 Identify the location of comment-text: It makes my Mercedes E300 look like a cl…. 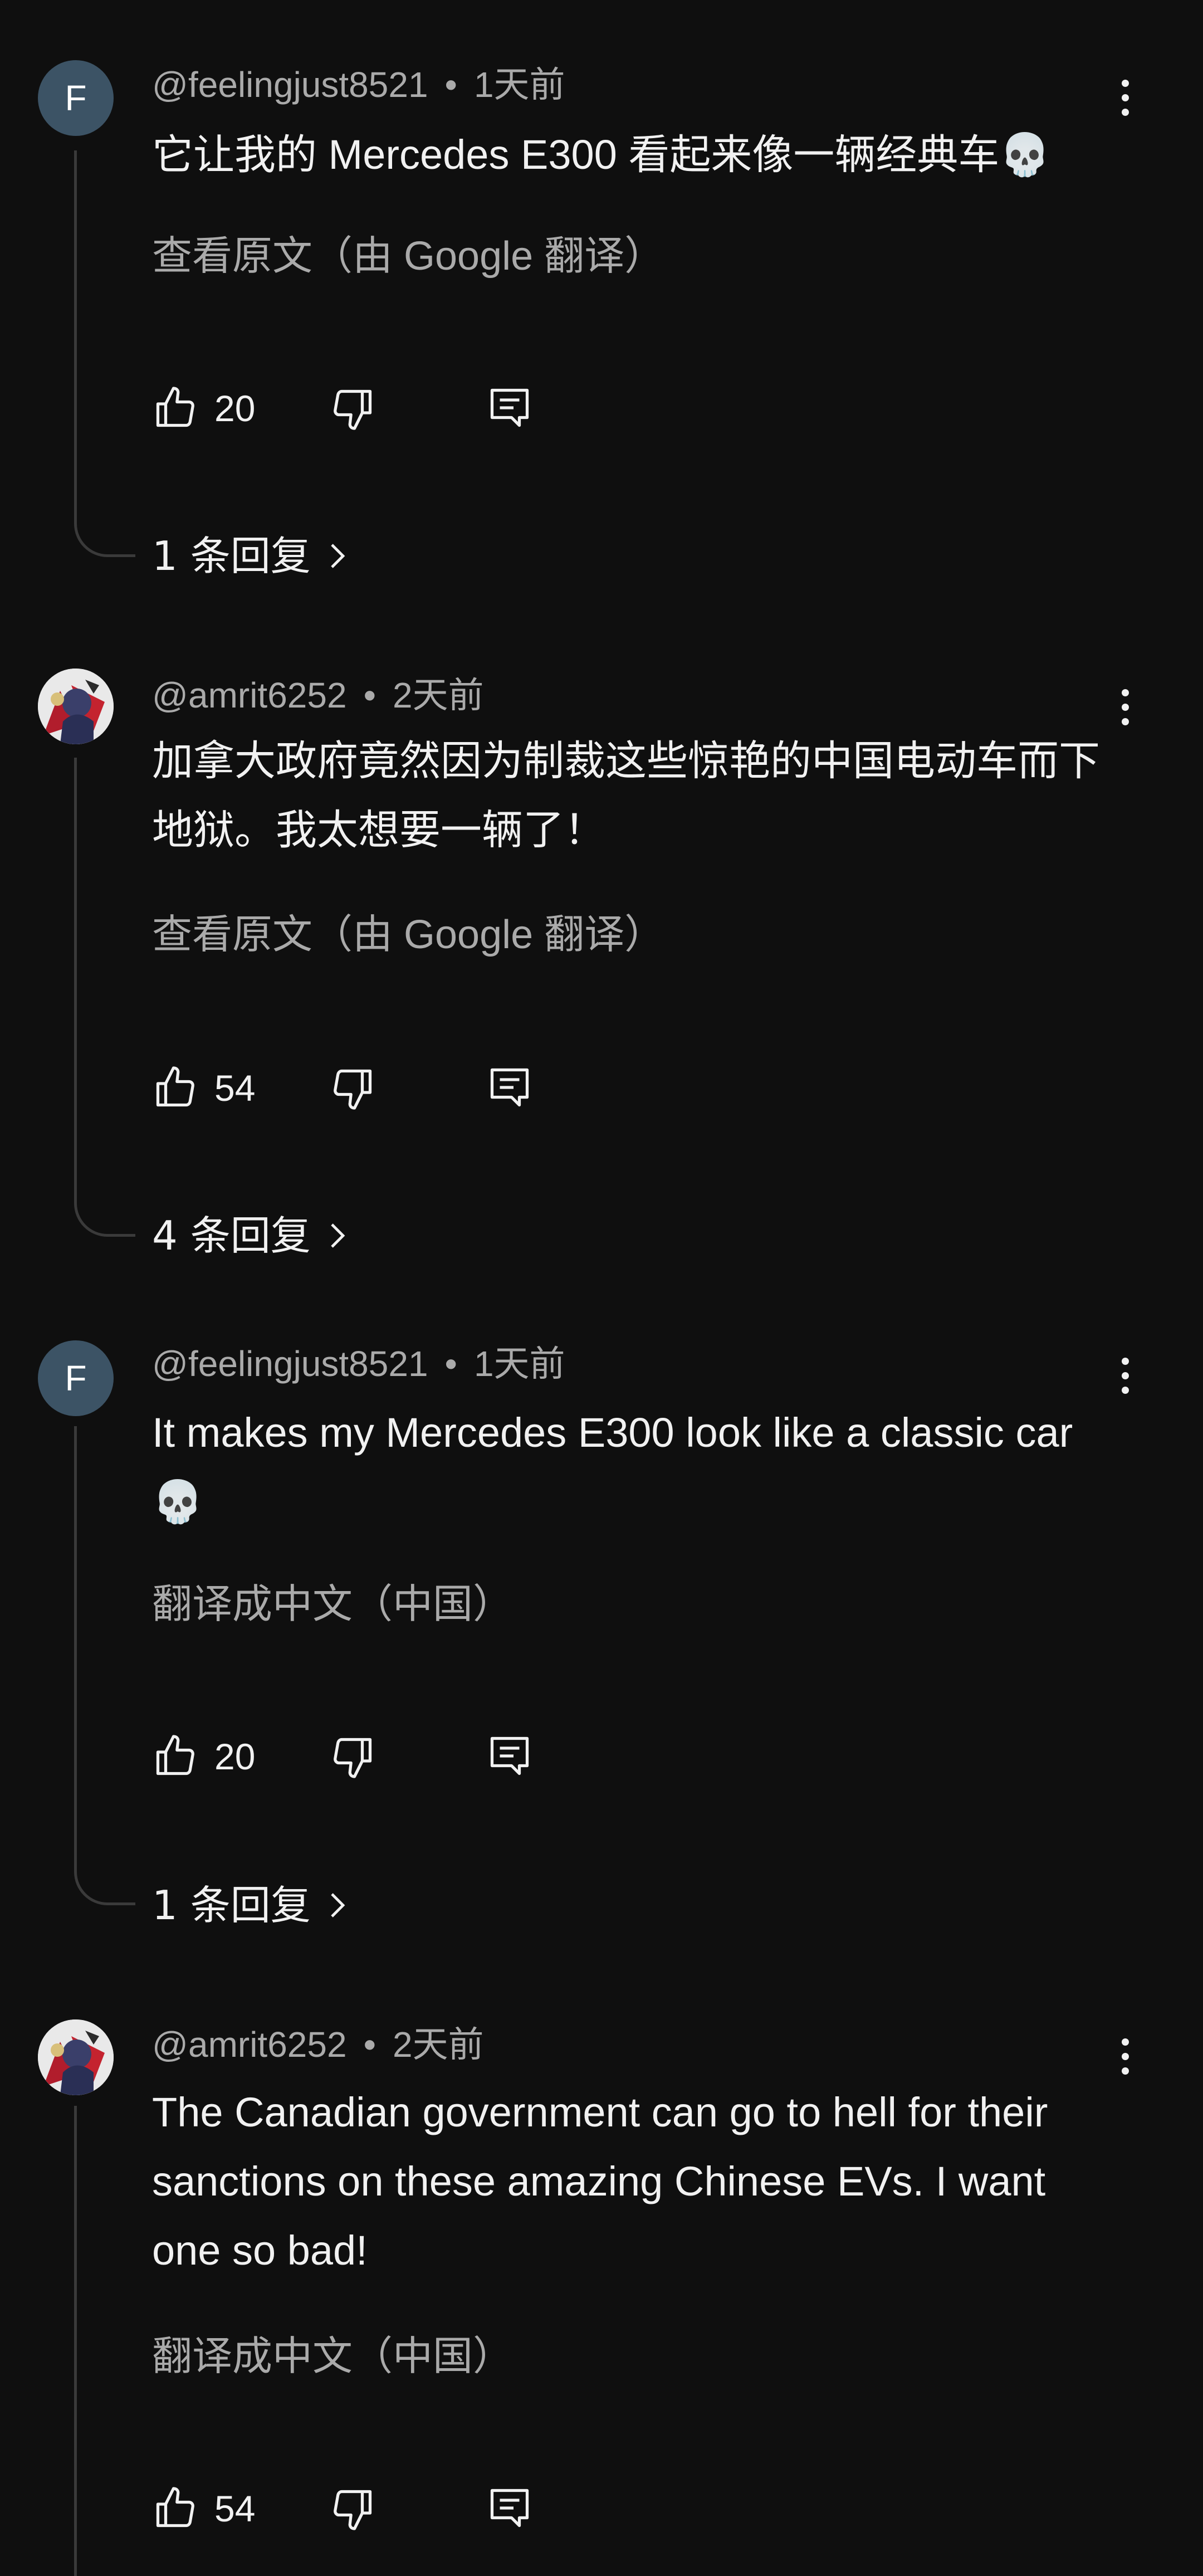
(612, 1467).